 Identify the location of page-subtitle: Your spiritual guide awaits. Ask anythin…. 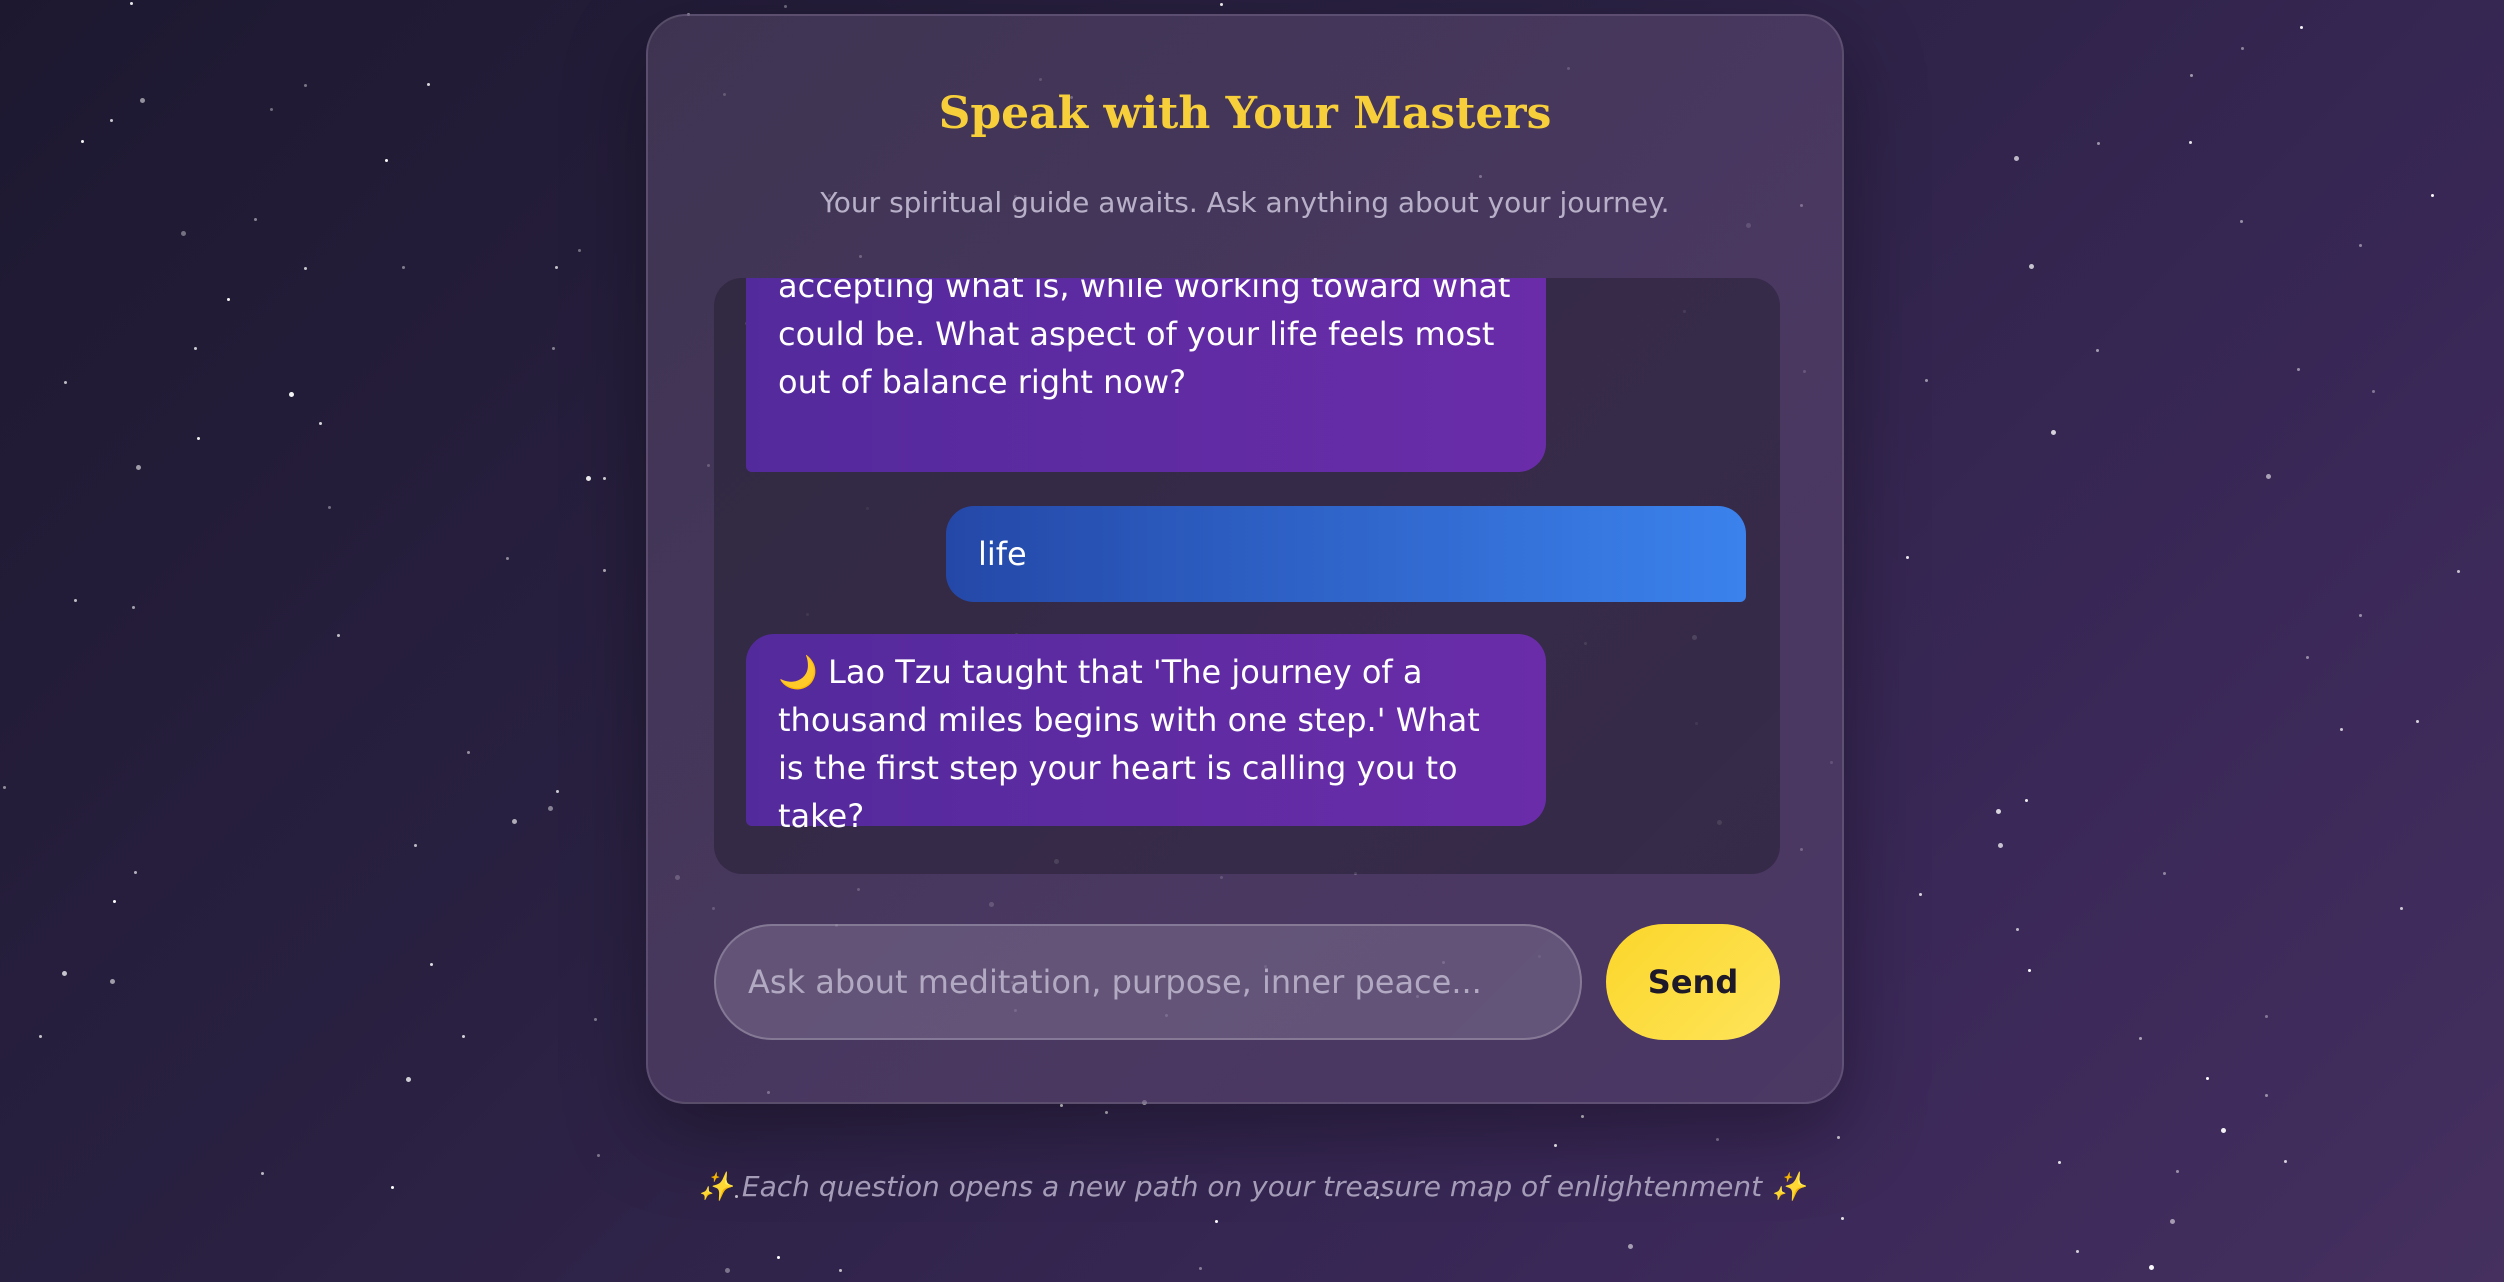
(1245, 202).